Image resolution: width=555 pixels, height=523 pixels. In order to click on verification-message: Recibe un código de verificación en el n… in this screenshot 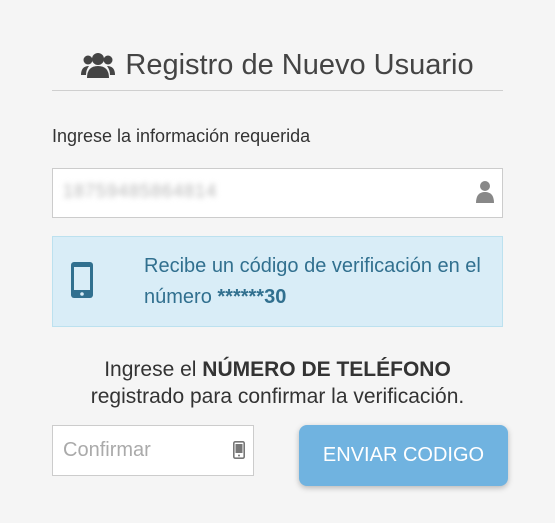, I will do `click(319, 282)`.